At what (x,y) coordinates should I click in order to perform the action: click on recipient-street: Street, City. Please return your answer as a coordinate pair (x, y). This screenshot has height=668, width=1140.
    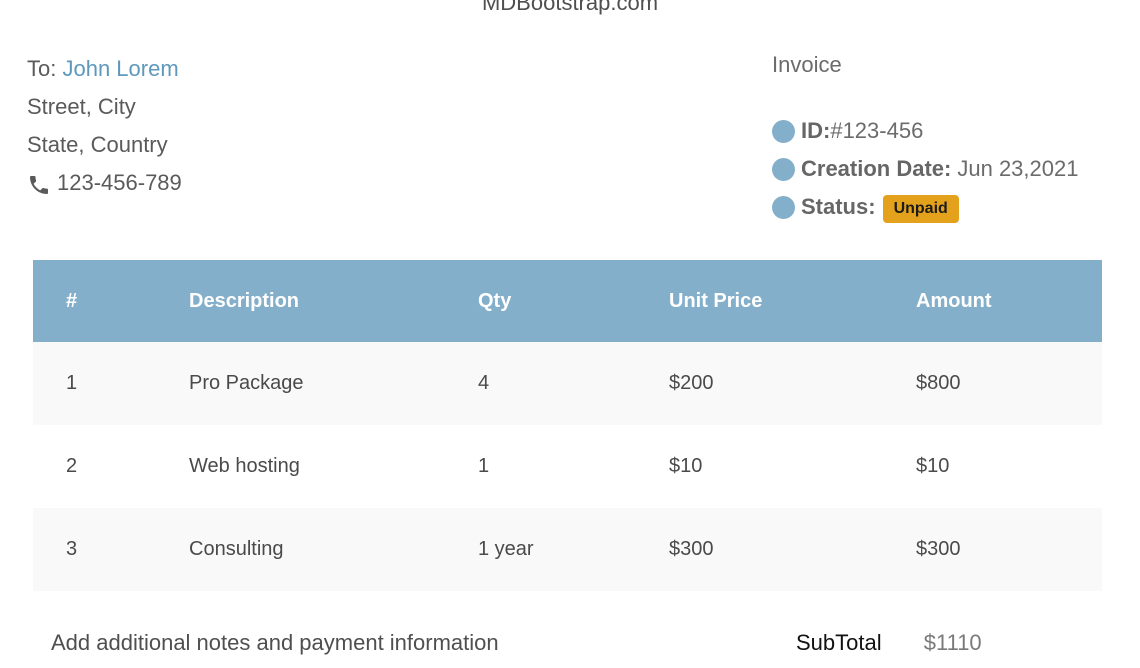
    Looking at the image, I should click on (81, 106).